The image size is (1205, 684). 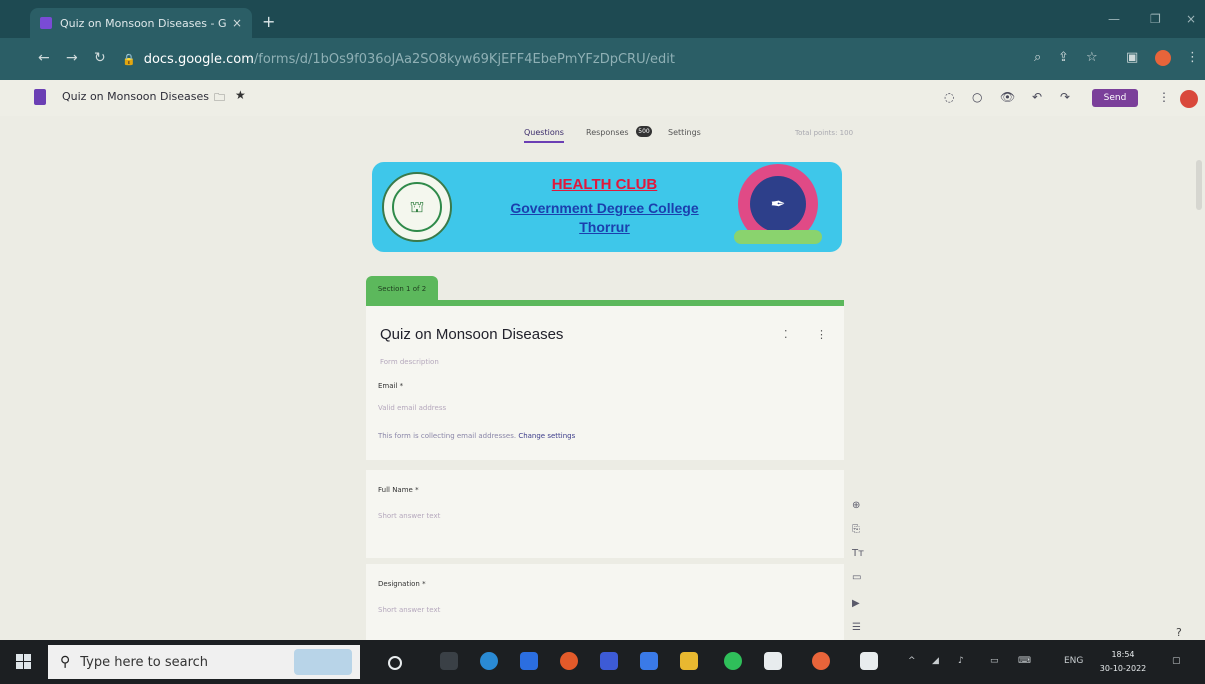 I want to click on windows-start-icon, so click(x=24, y=662).